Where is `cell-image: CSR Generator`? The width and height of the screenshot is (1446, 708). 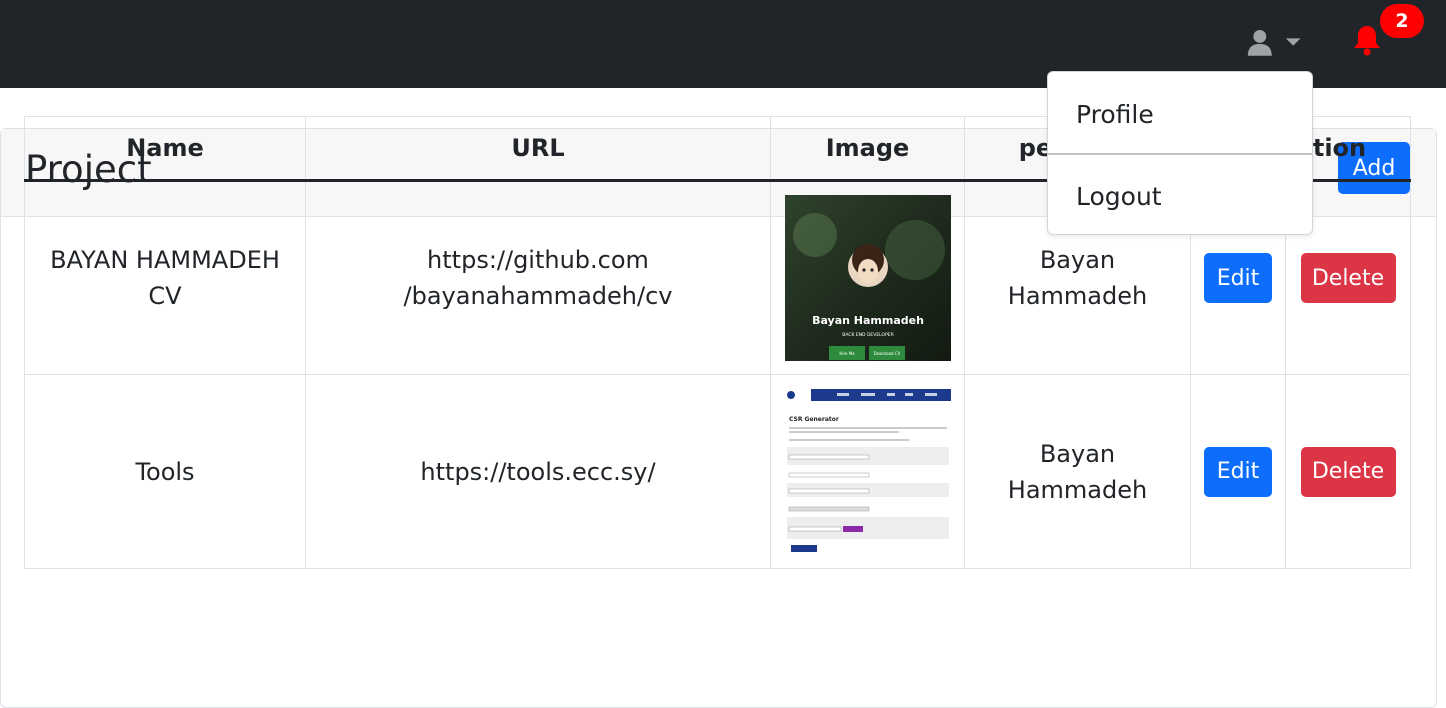
cell-image: CSR Generator is located at coordinates (867, 471).